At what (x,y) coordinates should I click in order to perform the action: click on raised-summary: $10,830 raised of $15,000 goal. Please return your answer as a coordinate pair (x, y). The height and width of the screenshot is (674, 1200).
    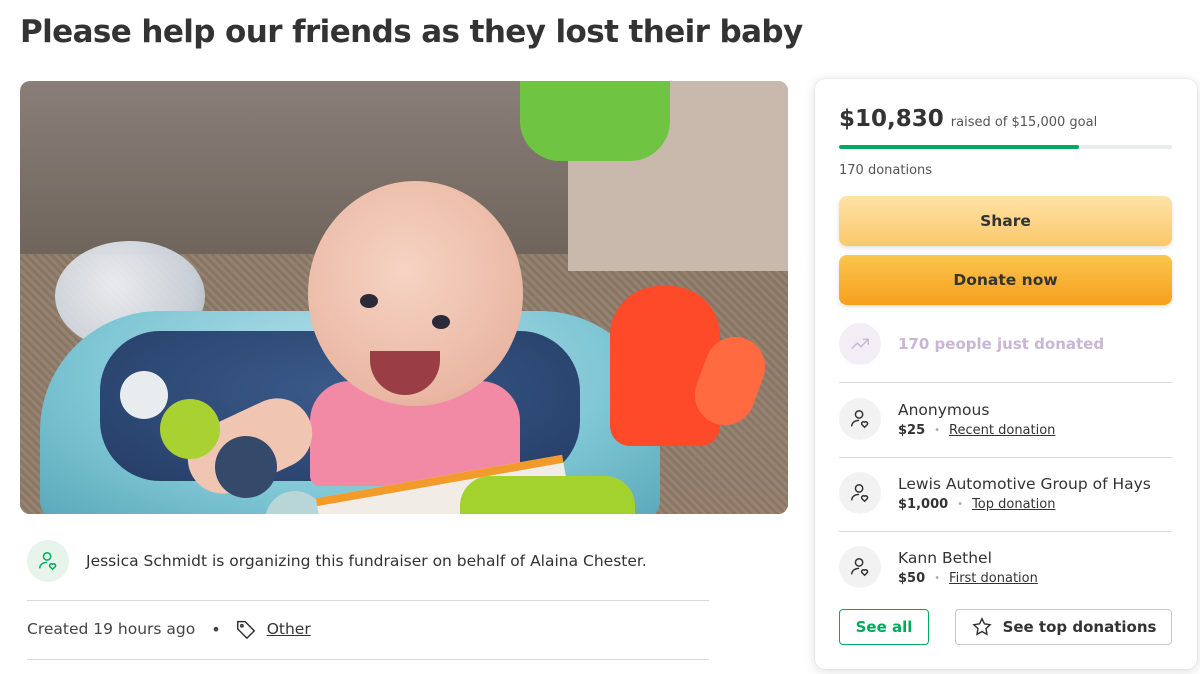
    Looking at the image, I should click on (968, 119).